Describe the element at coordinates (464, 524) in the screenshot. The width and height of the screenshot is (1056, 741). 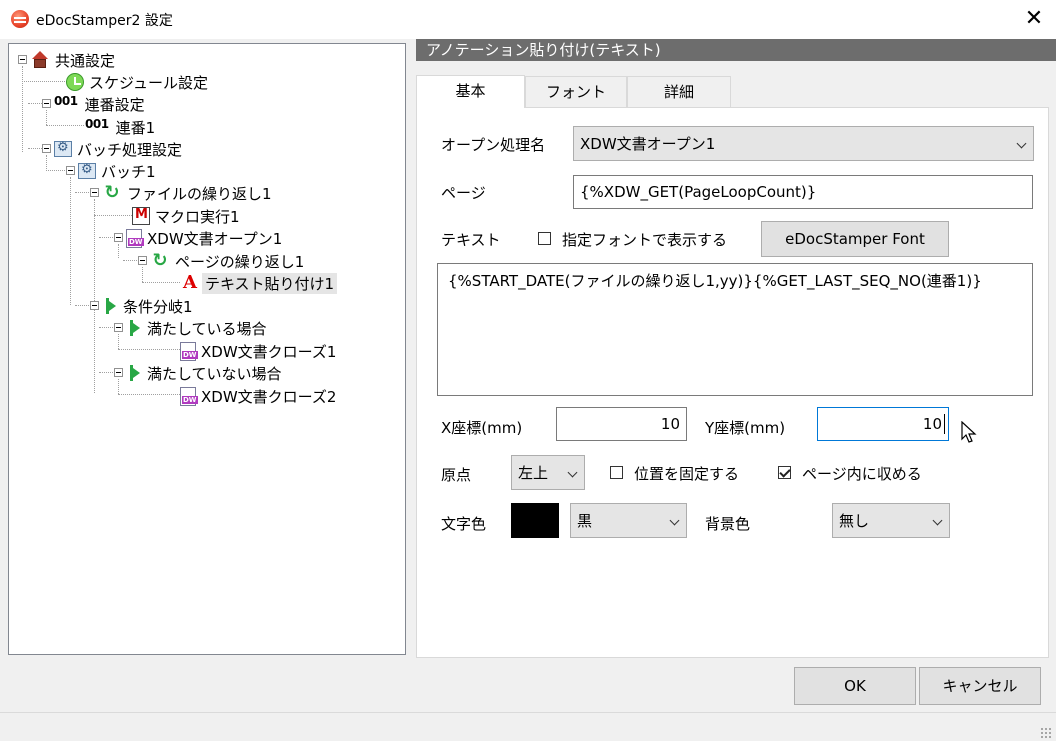
I see `text-color-label: 文字色` at that location.